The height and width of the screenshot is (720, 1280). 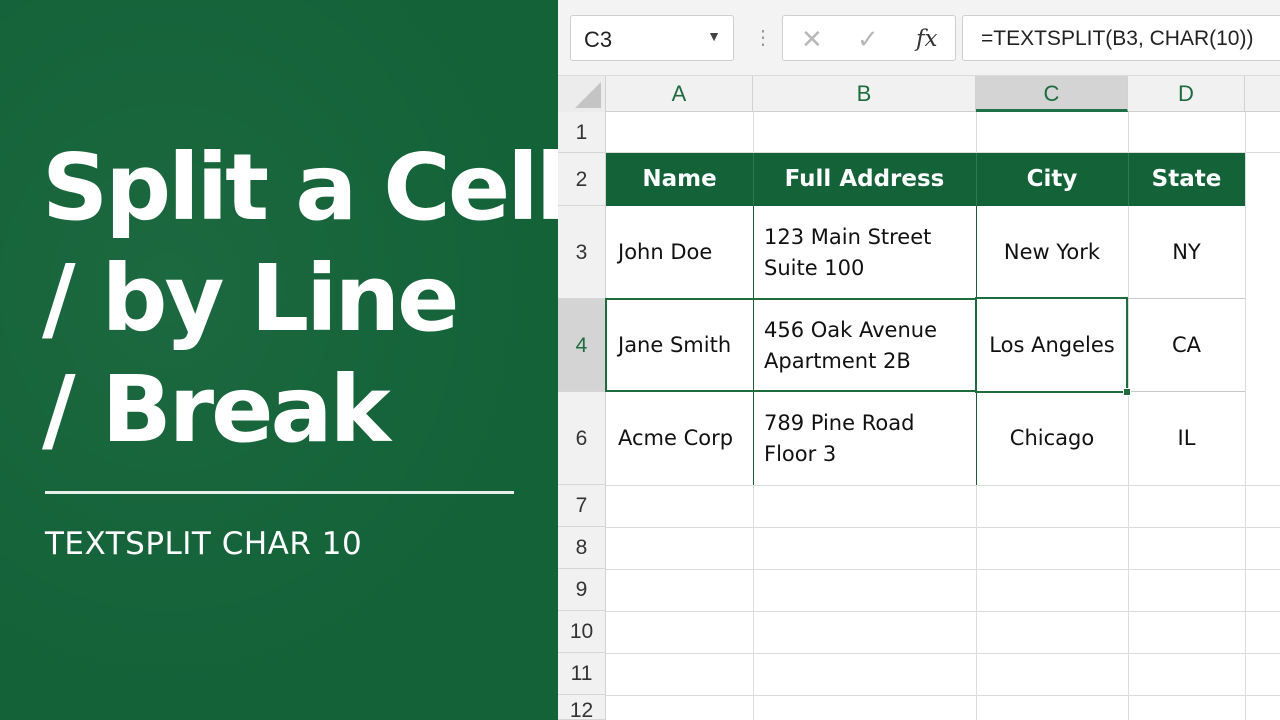 What do you see at coordinates (582, 345) in the screenshot?
I see `row-header-4: 4` at bounding box center [582, 345].